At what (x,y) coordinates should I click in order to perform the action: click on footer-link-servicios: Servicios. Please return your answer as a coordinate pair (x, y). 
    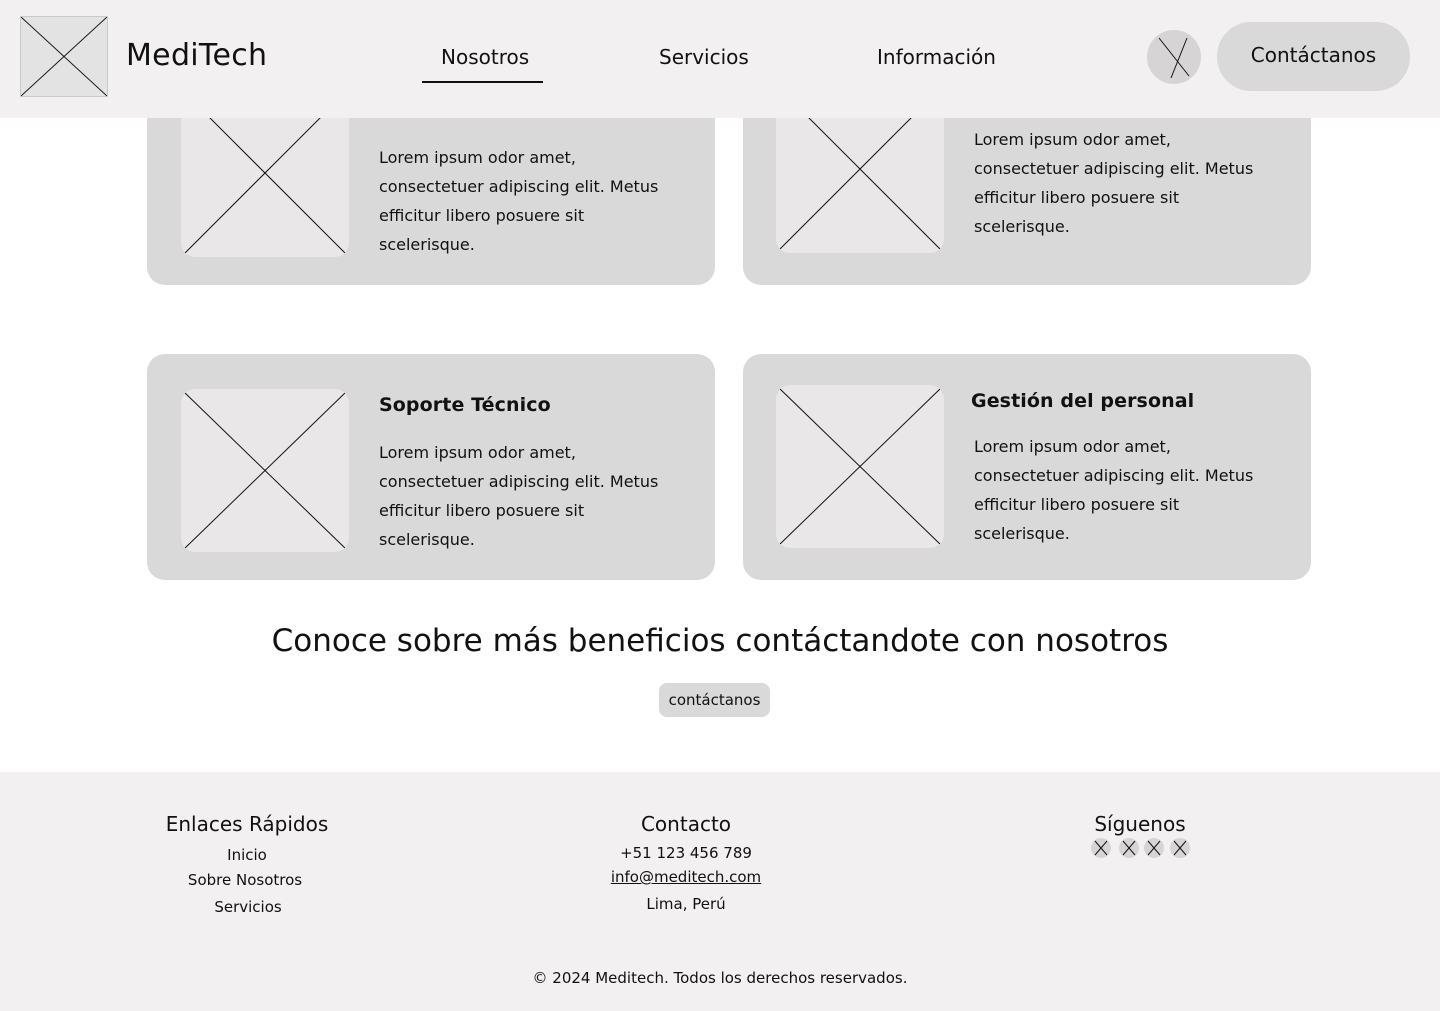
    Looking at the image, I should click on (248, 907).